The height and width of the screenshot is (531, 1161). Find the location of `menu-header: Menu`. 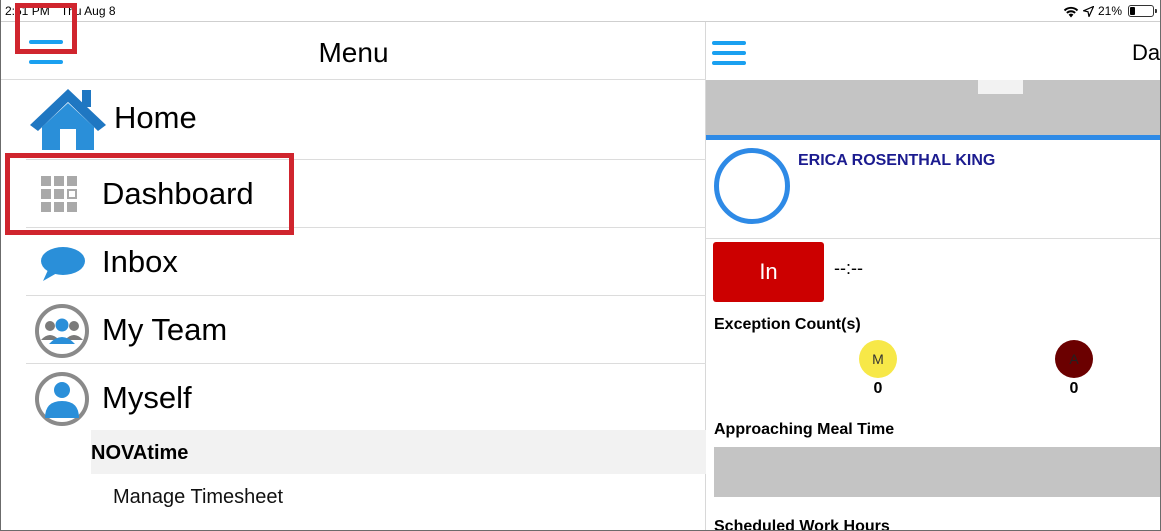

menu-header: Menu is located at coordinates (353, 51).